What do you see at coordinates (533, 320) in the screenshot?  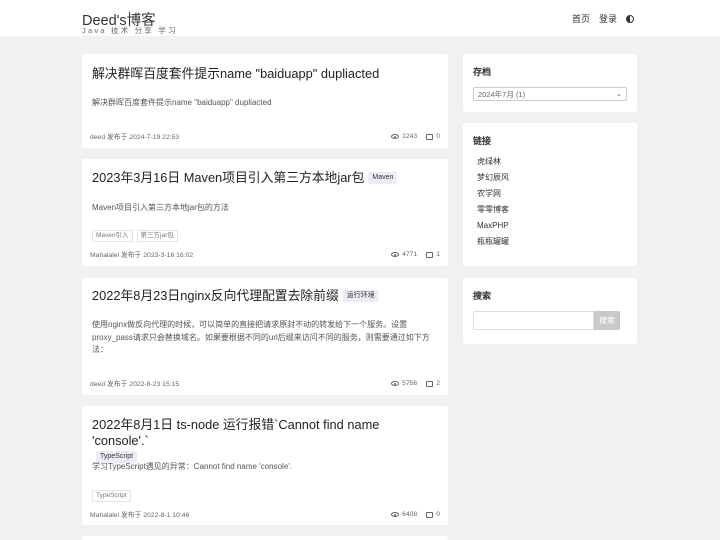 I see `search-input` at bounding box center [533, 320].